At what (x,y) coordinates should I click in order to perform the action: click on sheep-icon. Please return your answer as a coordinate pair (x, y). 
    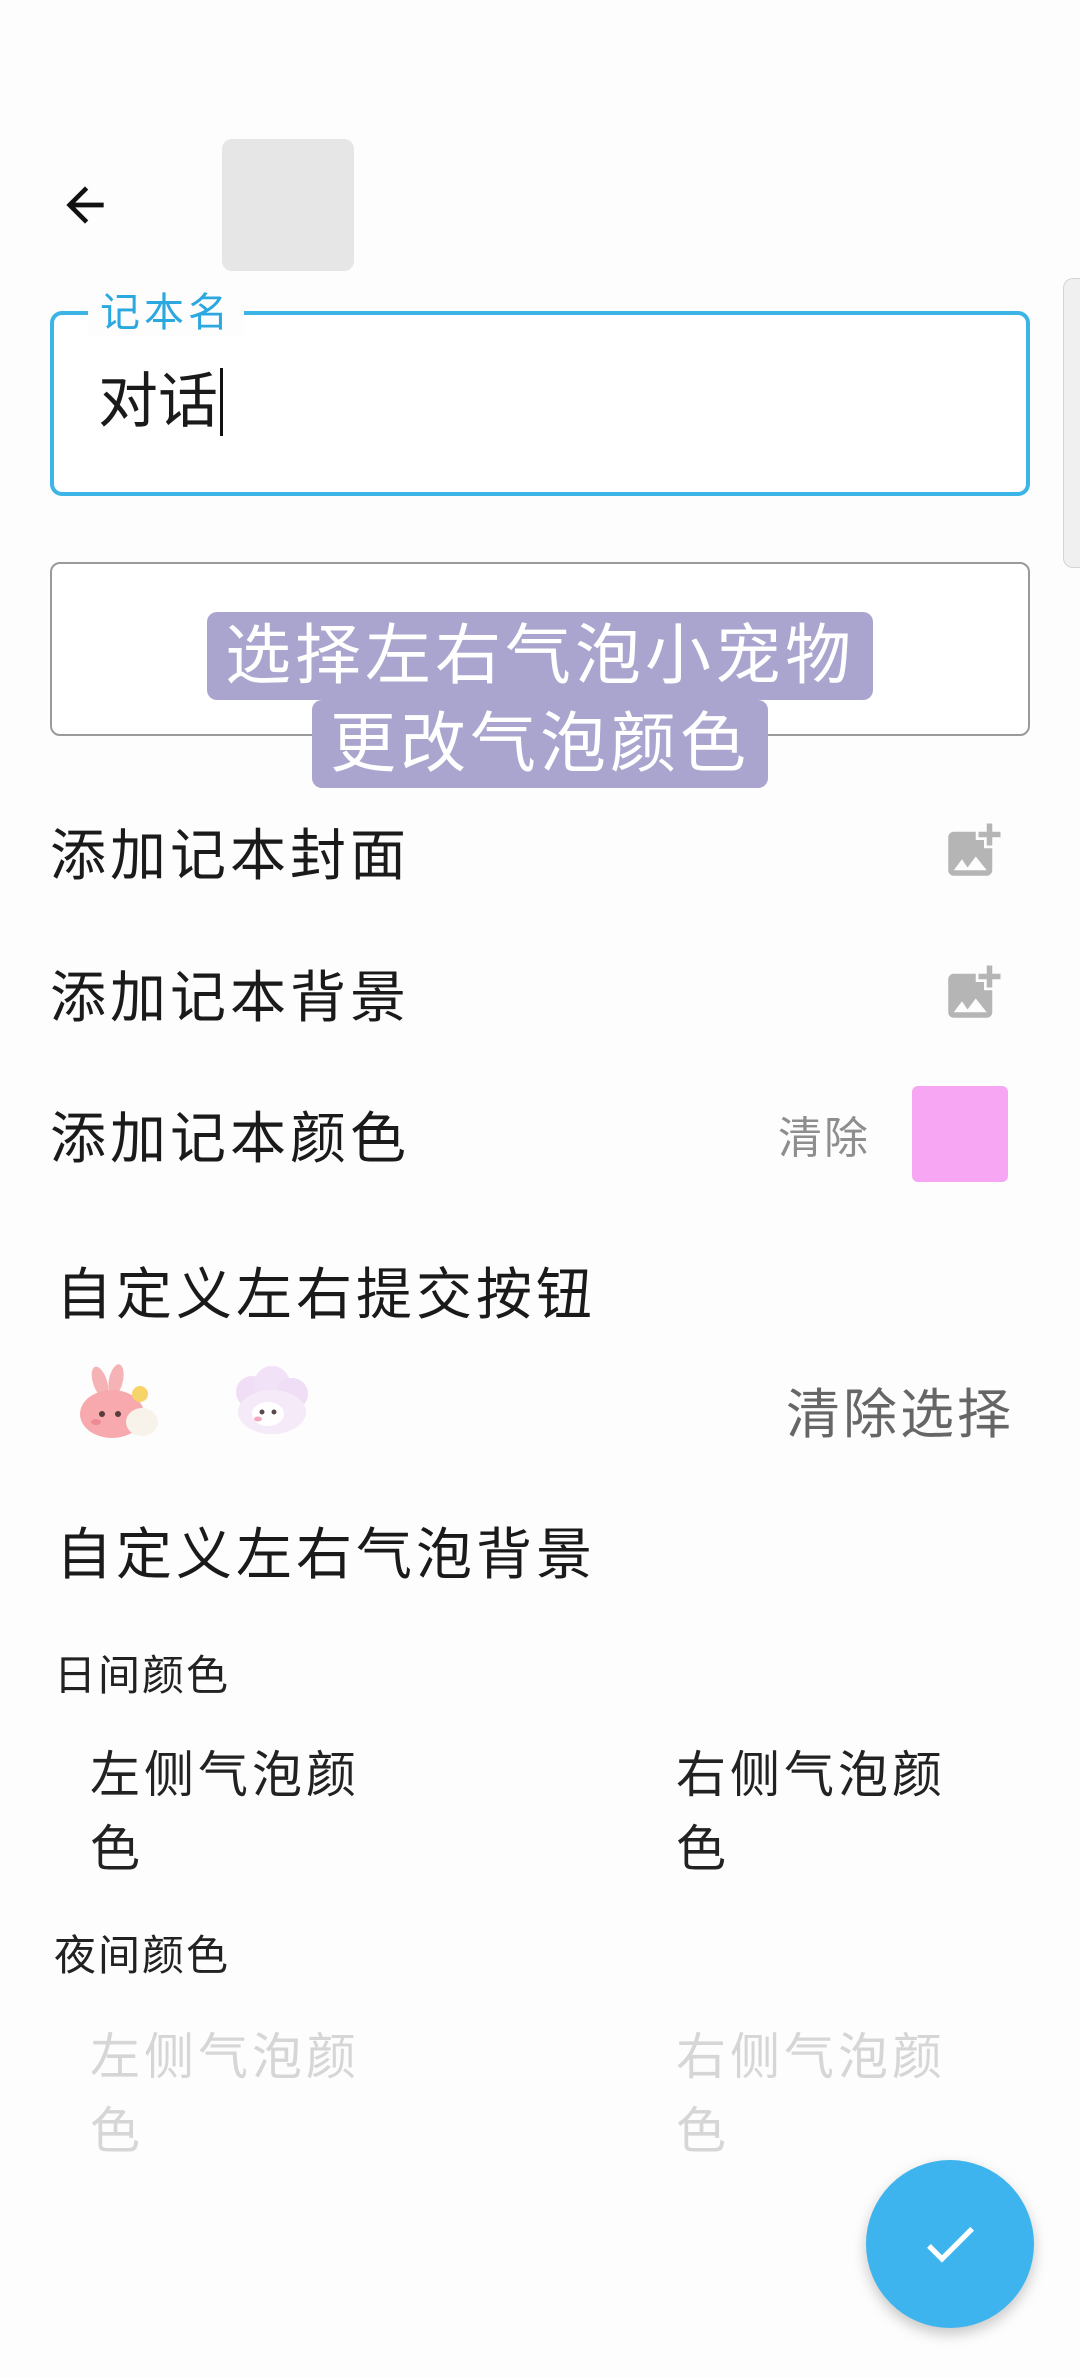
    Looking at the image, I should click on (273, 1402).